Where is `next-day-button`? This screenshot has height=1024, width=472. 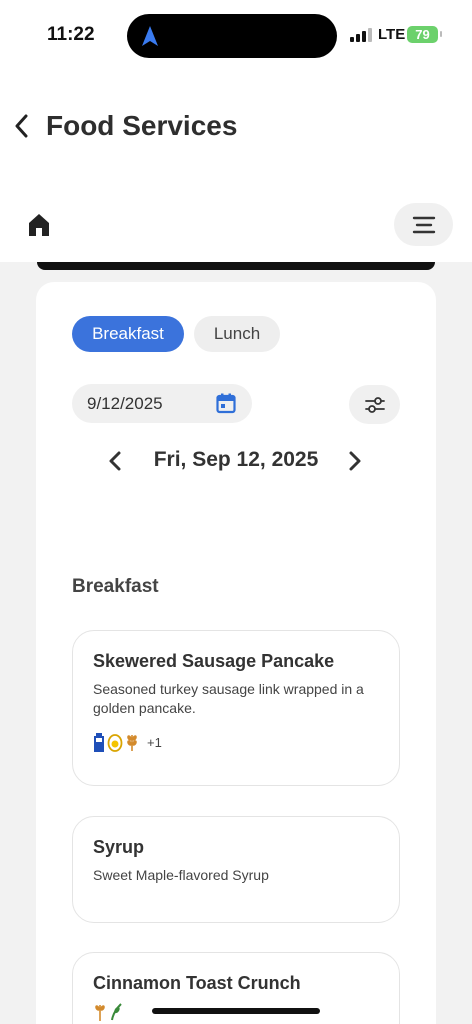
next-day-button is located at coordinates (355, 463).